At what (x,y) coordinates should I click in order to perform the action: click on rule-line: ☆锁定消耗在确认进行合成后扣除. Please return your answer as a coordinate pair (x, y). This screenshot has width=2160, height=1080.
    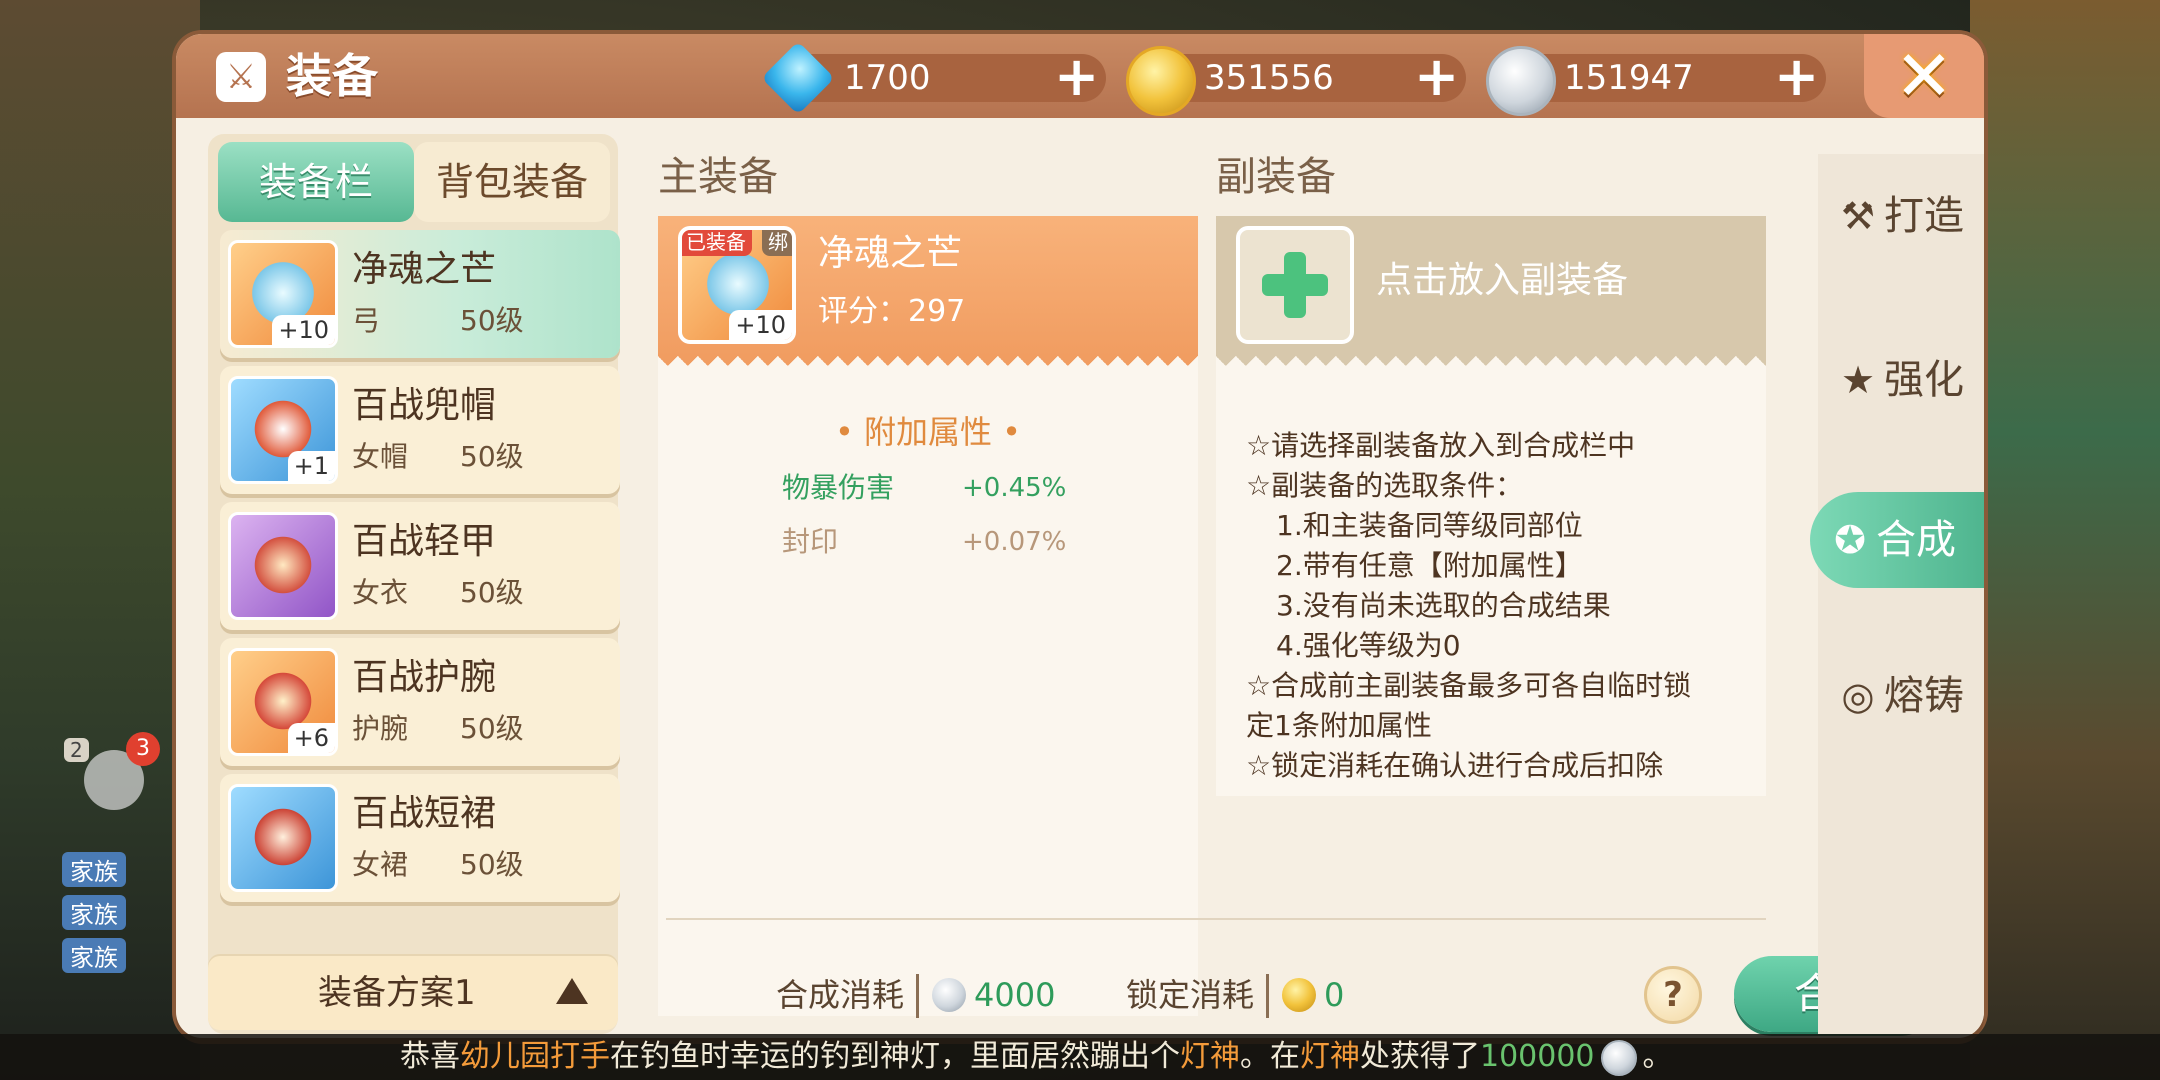
    Looking at the image, I should click on (1455, 765).